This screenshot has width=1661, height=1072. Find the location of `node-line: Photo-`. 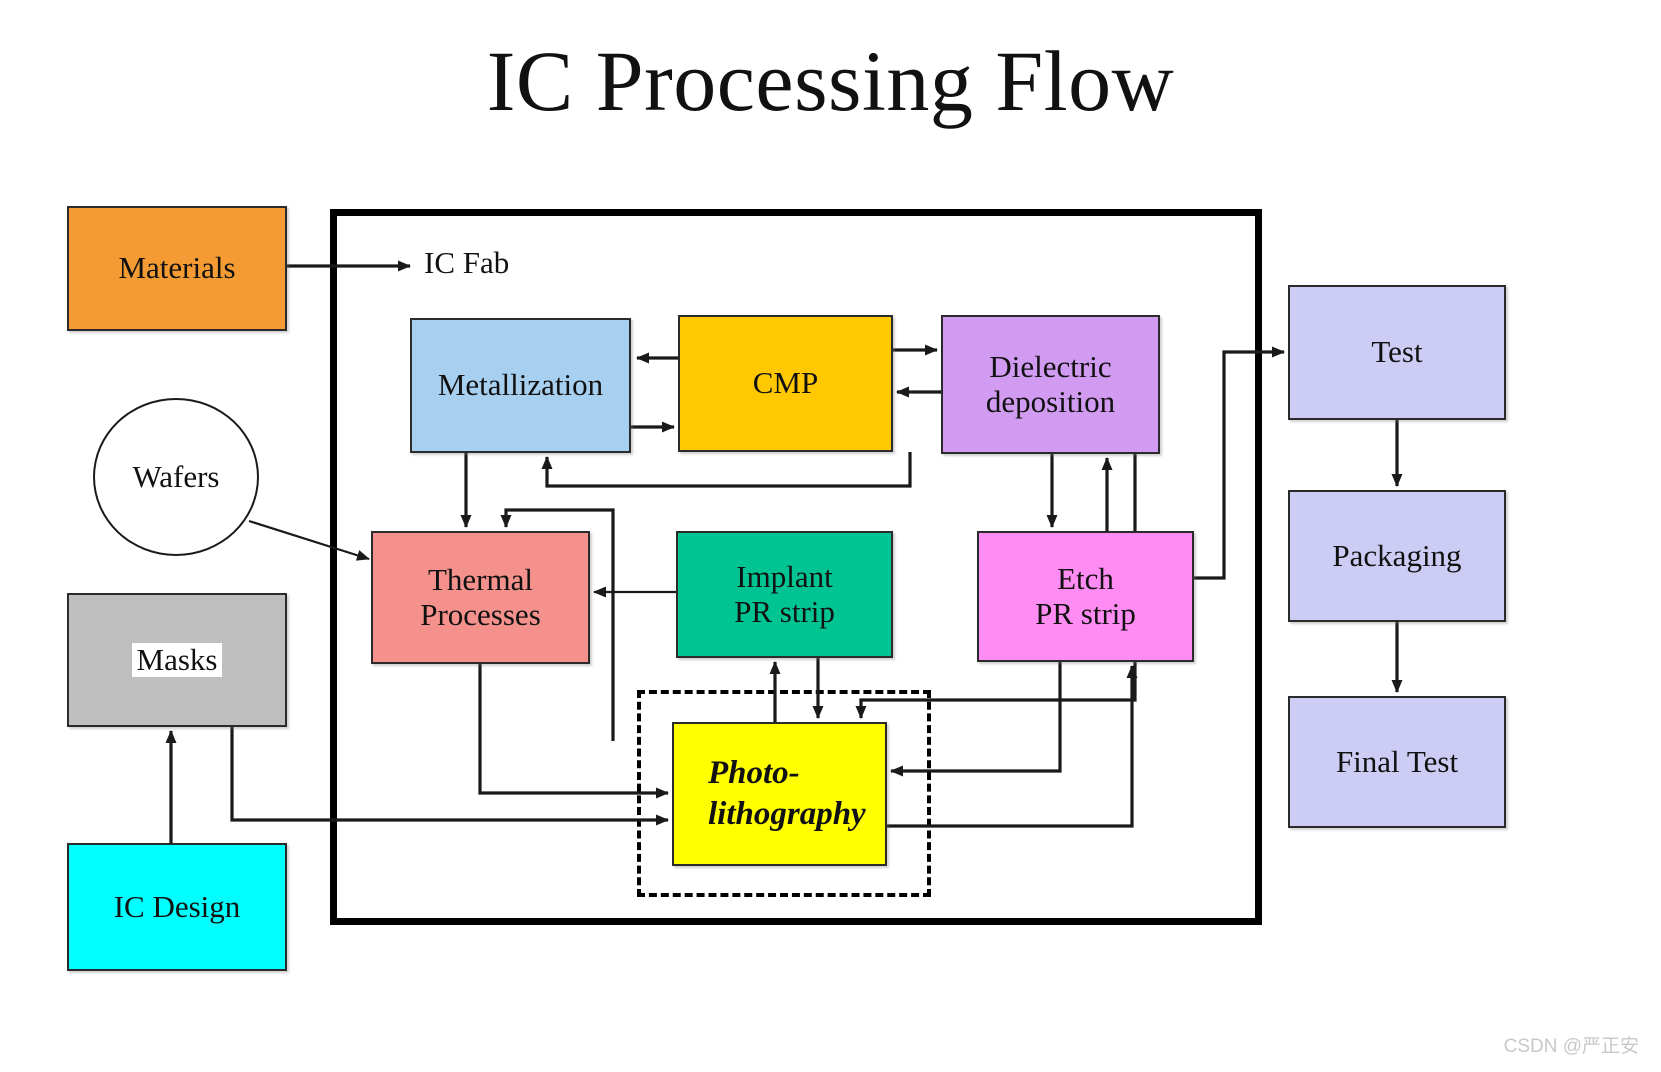

node-line: Photo- is located at coordinates (754, 772).